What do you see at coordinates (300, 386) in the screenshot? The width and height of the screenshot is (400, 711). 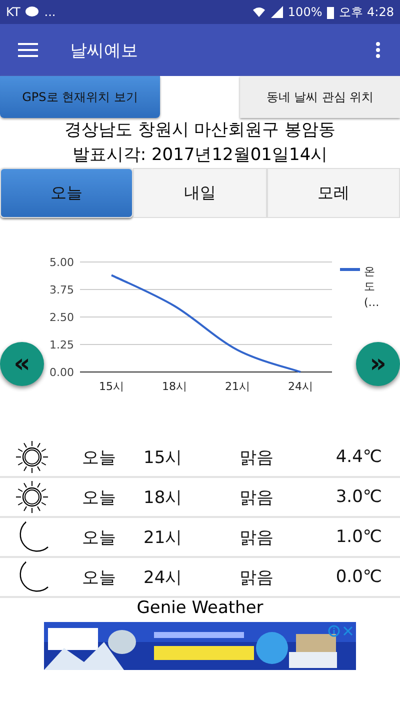 I see `x-tick-label: 24시` at bounding box center [300, 386].